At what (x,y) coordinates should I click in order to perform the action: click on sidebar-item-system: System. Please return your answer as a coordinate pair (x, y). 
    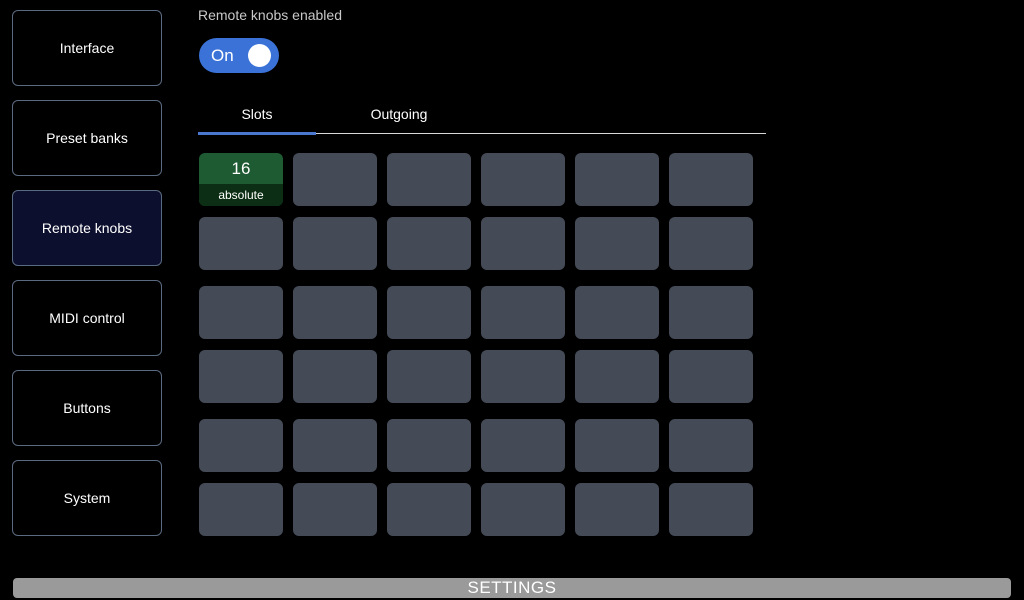
    Looking at the image, I should click on (87, 498).